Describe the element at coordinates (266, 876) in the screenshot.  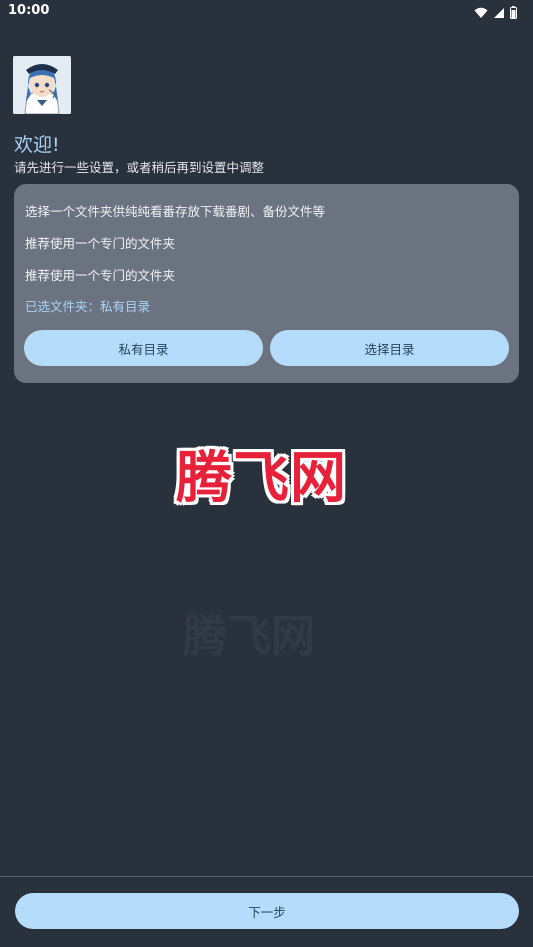
I see `bottom-divider` at that location.